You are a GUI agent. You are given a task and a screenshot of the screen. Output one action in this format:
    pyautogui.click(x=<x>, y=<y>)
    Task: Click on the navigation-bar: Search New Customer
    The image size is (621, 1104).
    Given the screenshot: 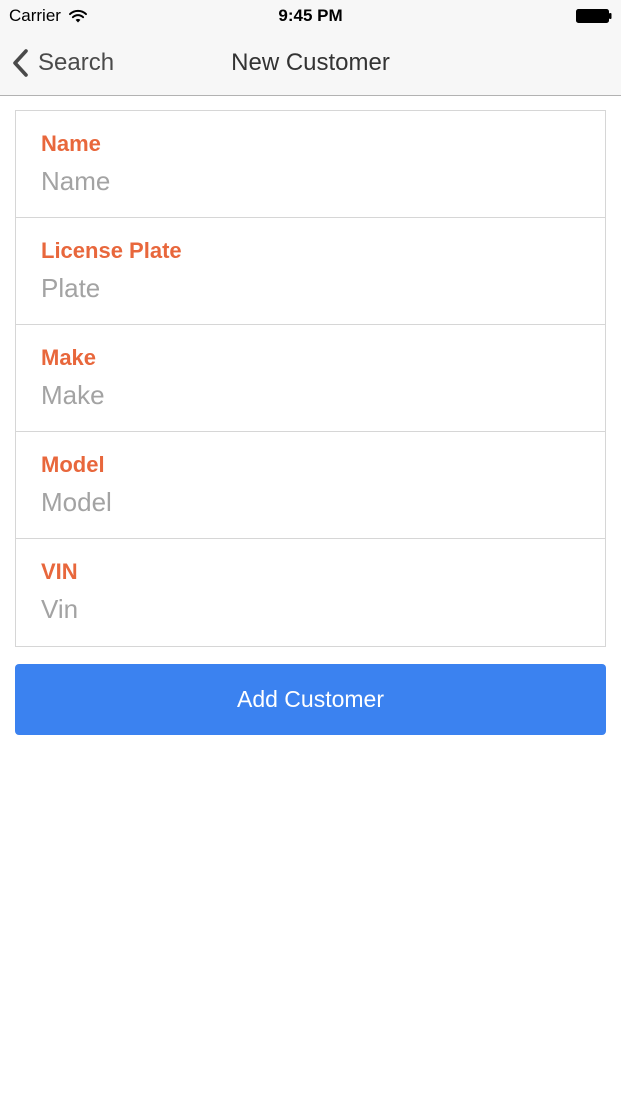 What is the action you would take?
    pyautogui.click(x=310, y=64)
    